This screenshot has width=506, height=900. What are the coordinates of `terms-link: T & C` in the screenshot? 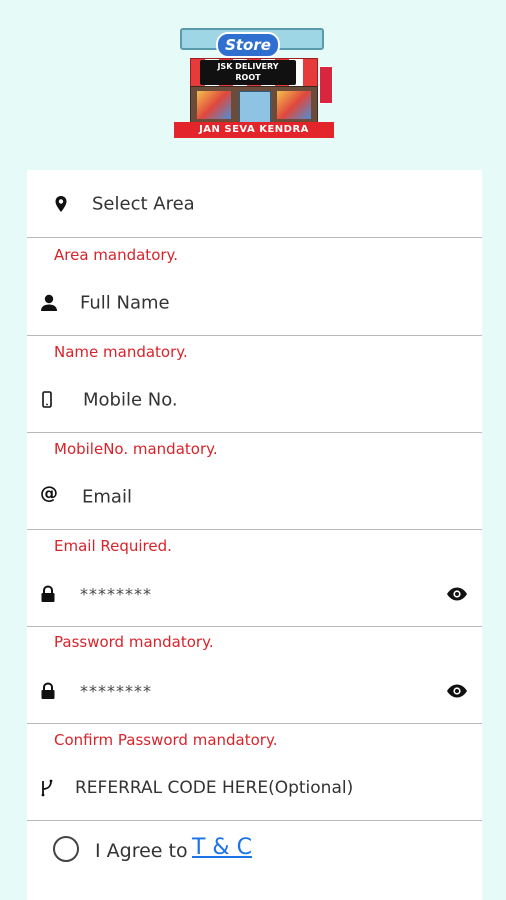 It's located at (222, 847).